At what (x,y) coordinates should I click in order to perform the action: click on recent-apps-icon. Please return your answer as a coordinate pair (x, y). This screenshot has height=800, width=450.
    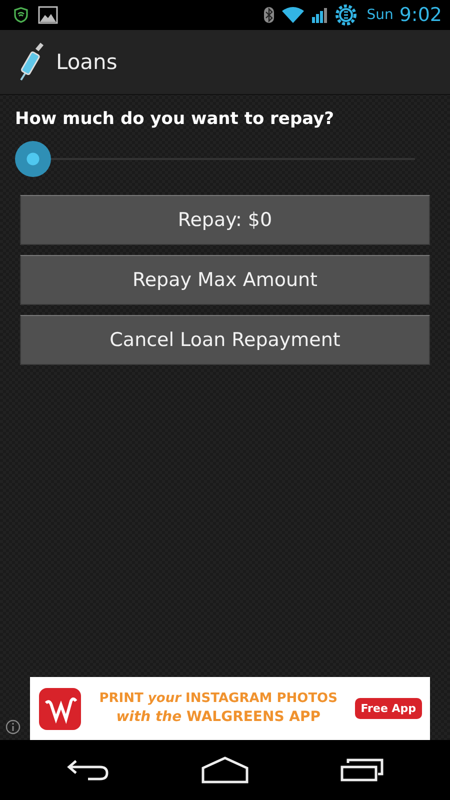
    Looking at the image, I should click on (362, 770).